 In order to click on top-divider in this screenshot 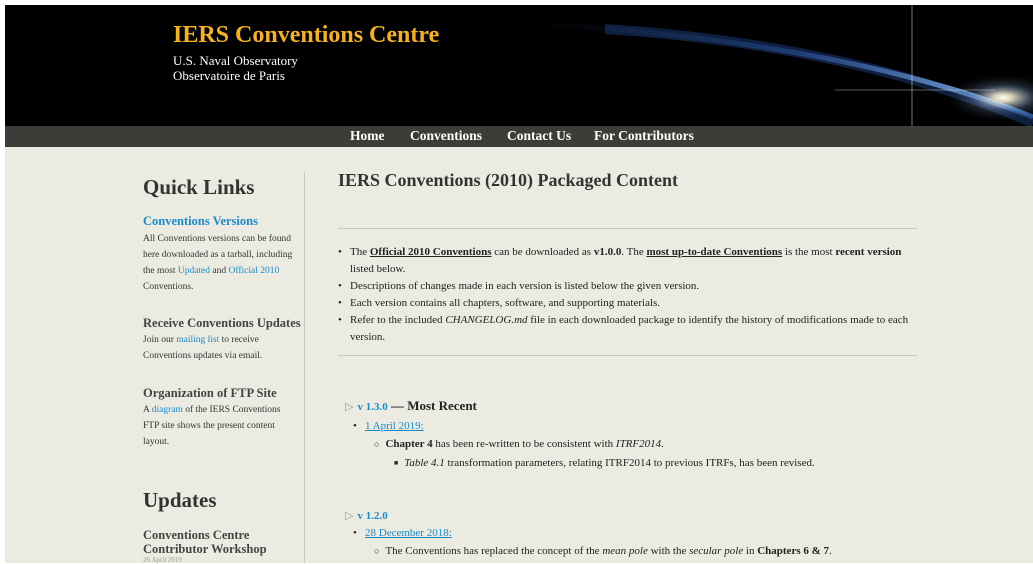, I will do `click(627, 228)`.